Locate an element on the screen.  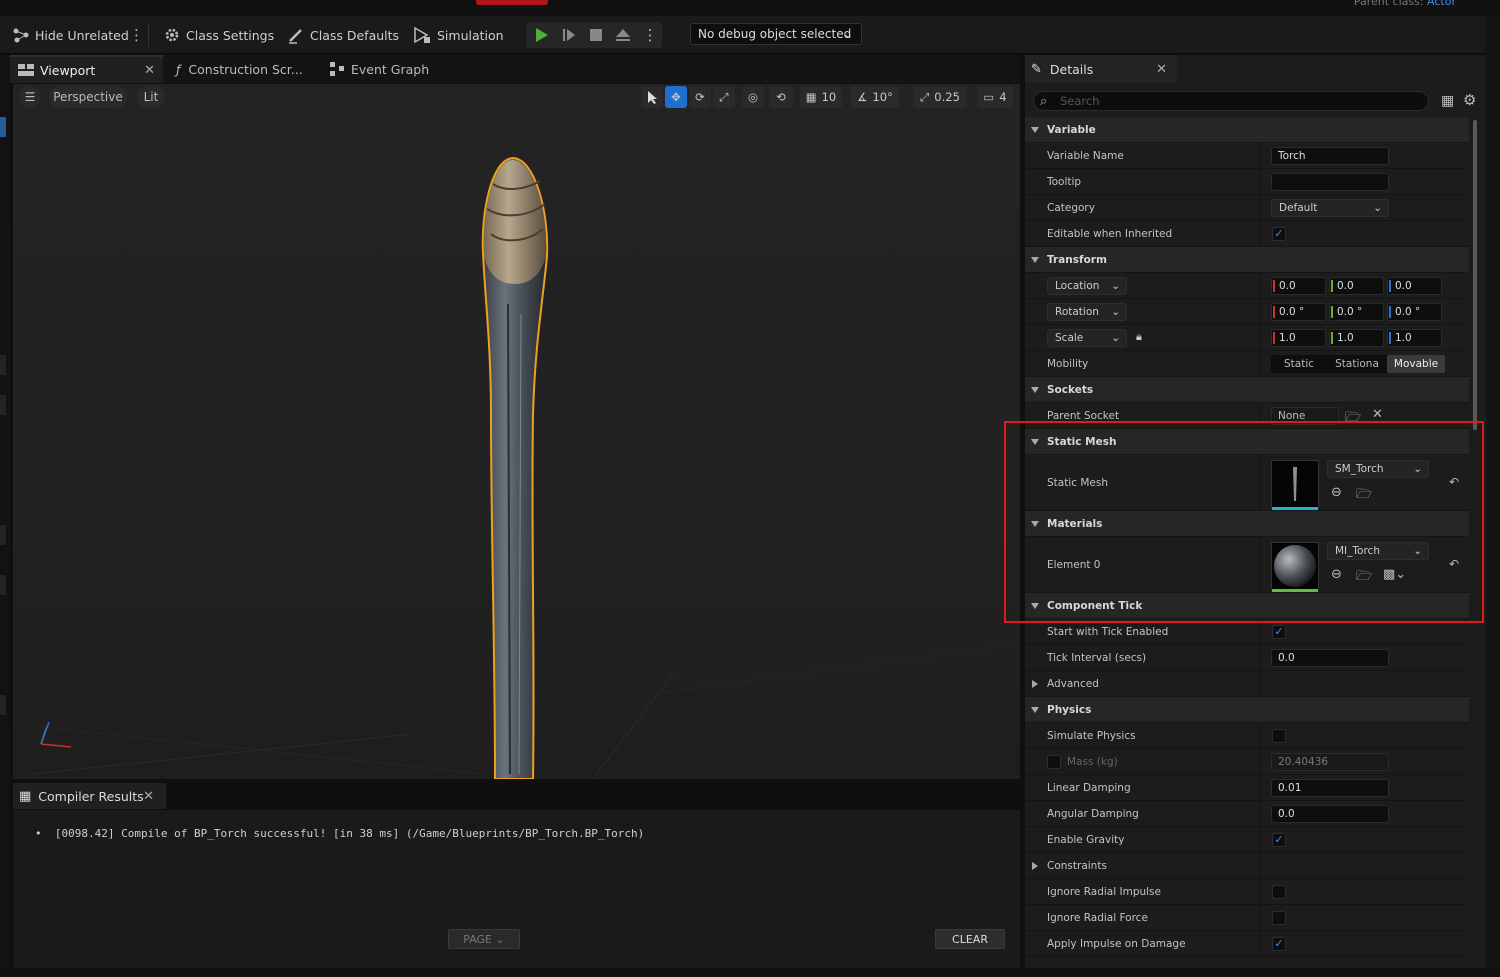
highlight-annotation-box is located at coordinates (1244, 522).